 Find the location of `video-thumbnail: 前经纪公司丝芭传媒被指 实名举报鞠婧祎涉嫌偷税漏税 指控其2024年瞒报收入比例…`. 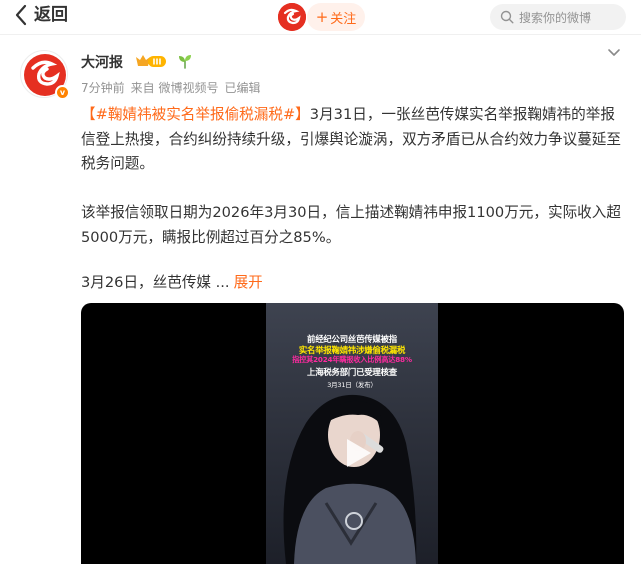

video-thumbnail: 前经纪公司丝芭传媒被指 实名举报鞠婧祎涉嫌偷税漏税 指控其2024年瞒报收入比例… is located at coordinates (352, 433).